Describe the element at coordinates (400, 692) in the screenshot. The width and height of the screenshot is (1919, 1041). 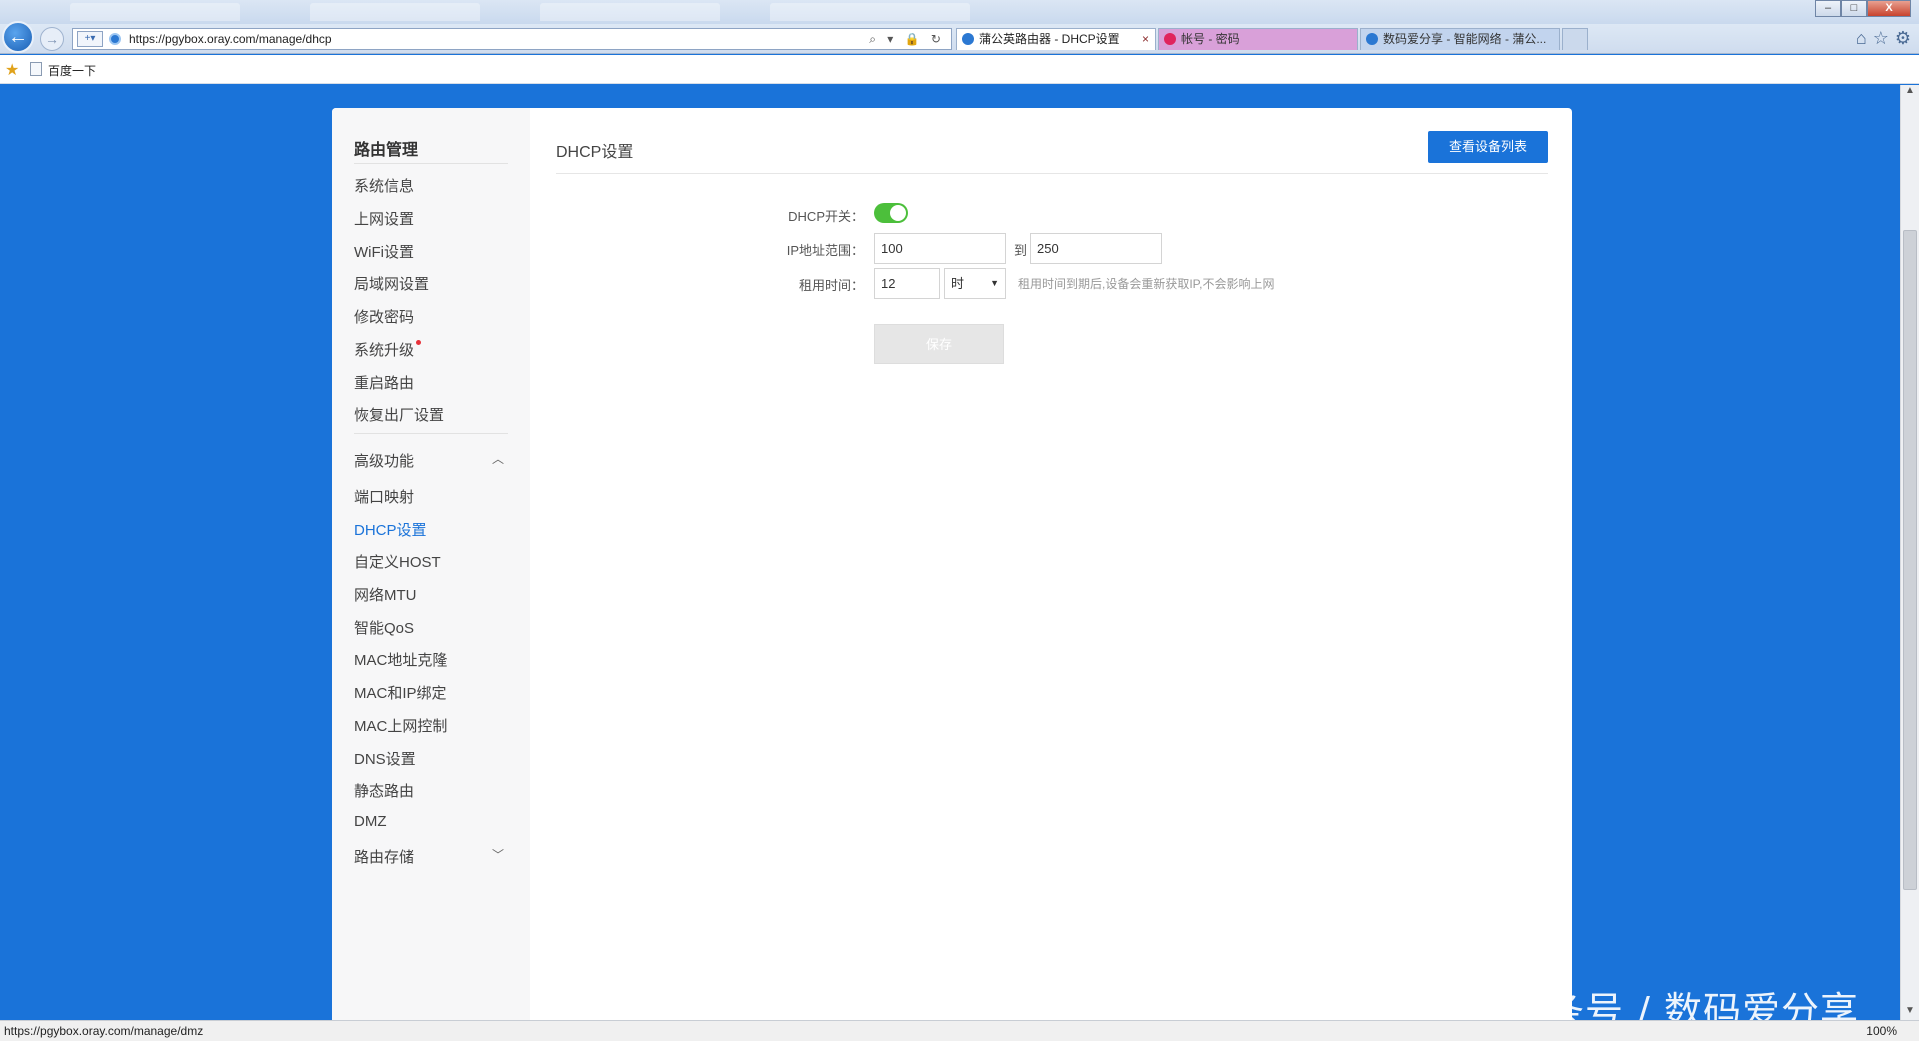
I see `sidebar-item-mac-ip-binding: MAC和IP绑定` at that location.